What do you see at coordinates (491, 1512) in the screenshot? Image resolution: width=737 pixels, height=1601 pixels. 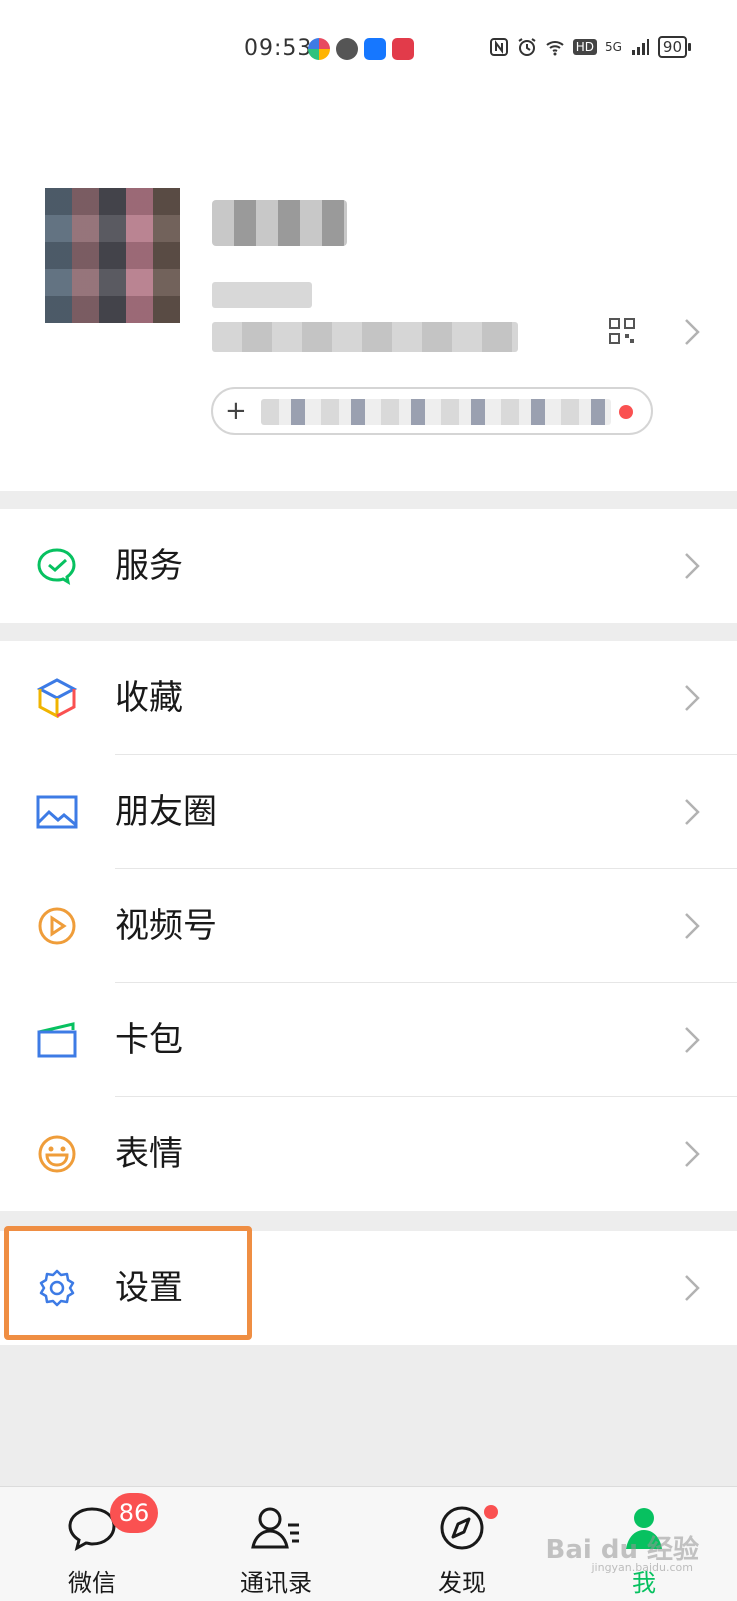 I see `discover-red-dot` at bounding box center [491, 1512].